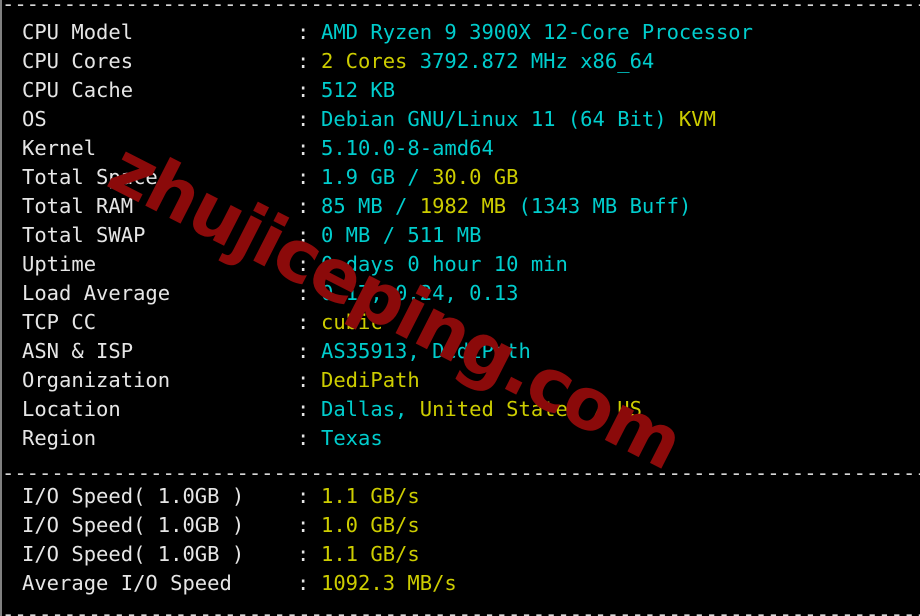  What do you see at coordinates (96, 293) in the screenshot?
I see `info-label: Load Average` at bounding box center [96, 293].